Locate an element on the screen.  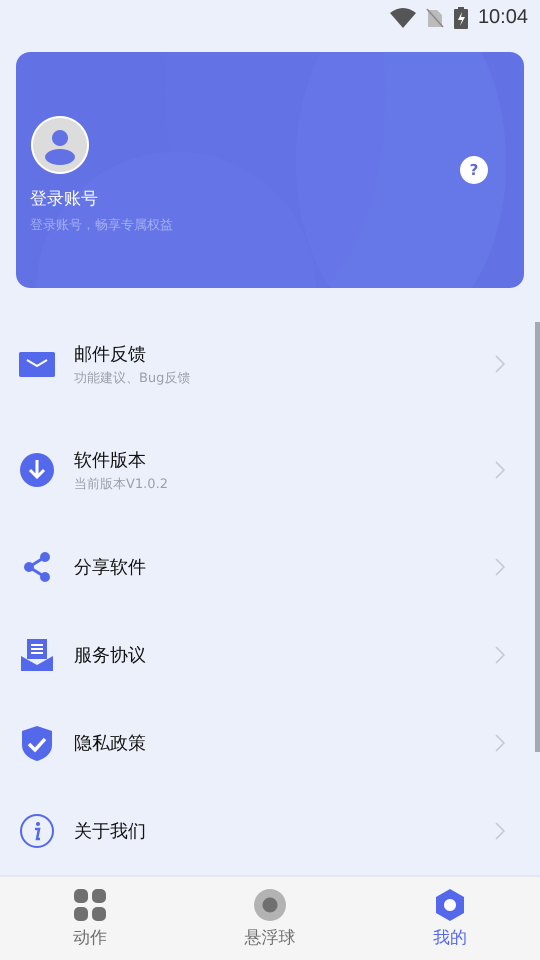
no-sim-icon is located at coordinates (435, 18).